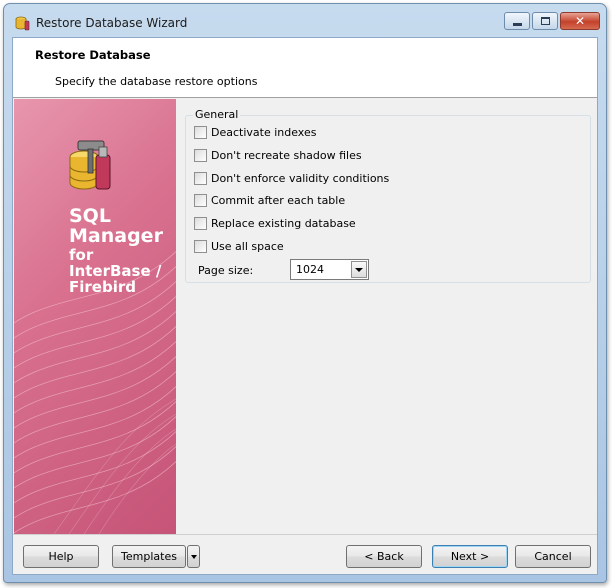 This screenshot has height=588, width=612. I want to click on database-tools-icon, so click(90, 165).